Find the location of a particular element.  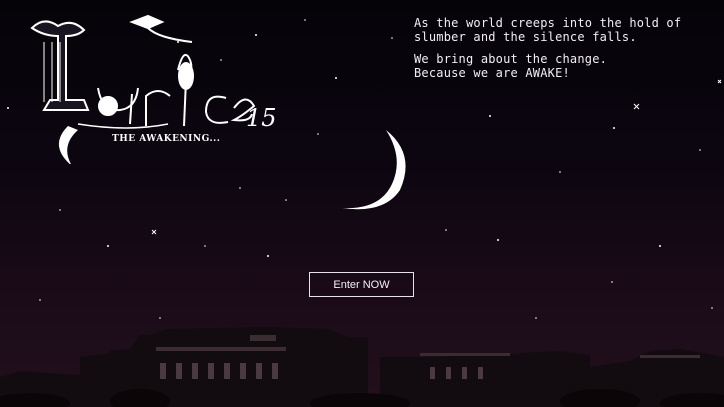

crescent-moon-icon is located at coordinates (374, 170).